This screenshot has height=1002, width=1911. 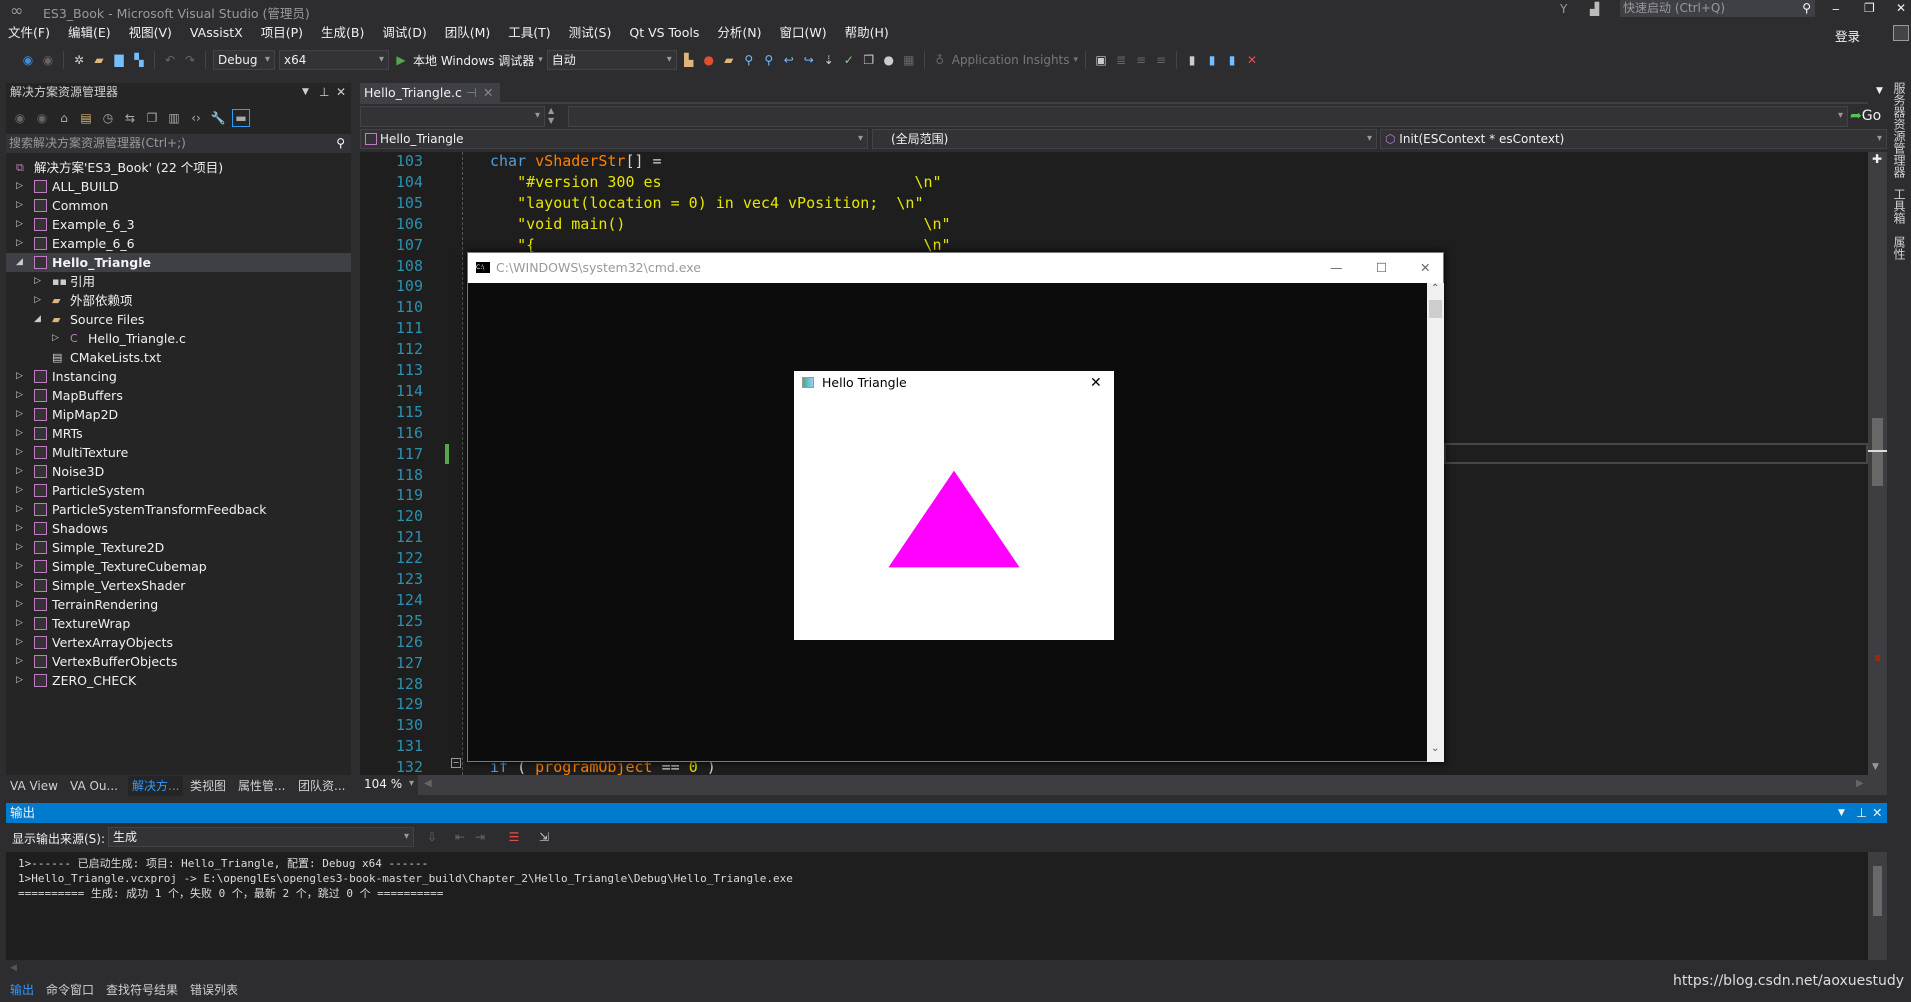 What do you see at coordinates (551, 116) in the screenshot?
I see `va-spin-icon: ▲ ▼` at bounding box center [551, 116].